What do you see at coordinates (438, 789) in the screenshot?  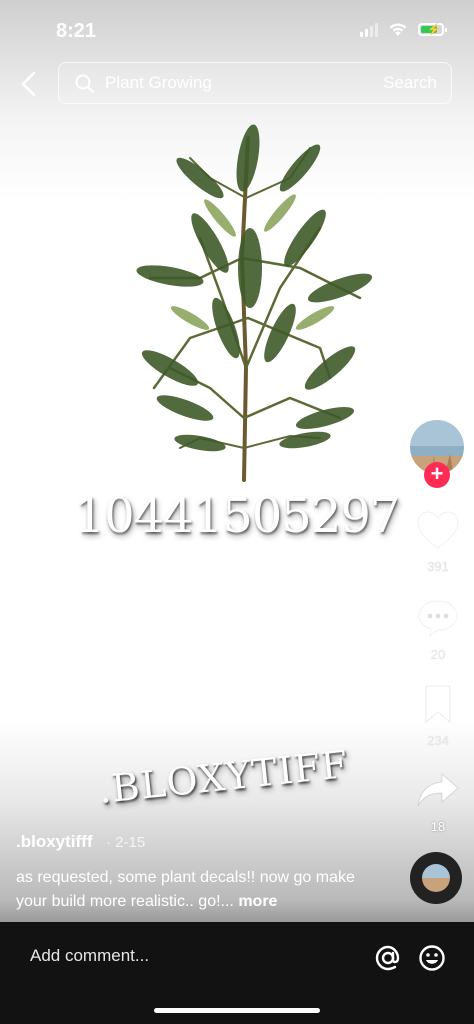 I see `share-icon` at bounding box center [438, 789].